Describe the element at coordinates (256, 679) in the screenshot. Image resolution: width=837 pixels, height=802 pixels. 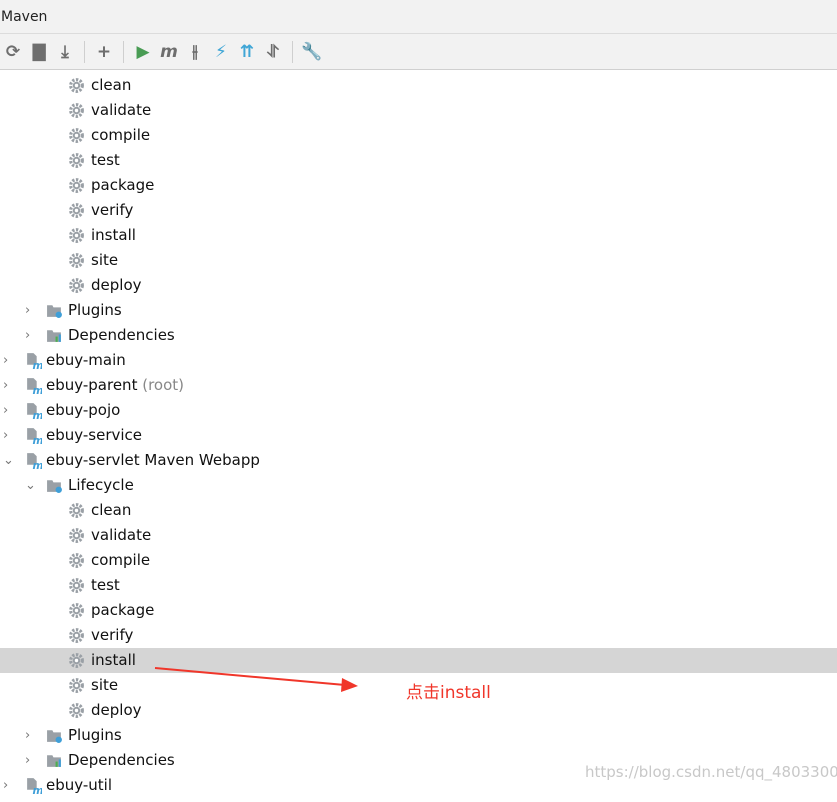
I see `annotation-arrow` at that location.